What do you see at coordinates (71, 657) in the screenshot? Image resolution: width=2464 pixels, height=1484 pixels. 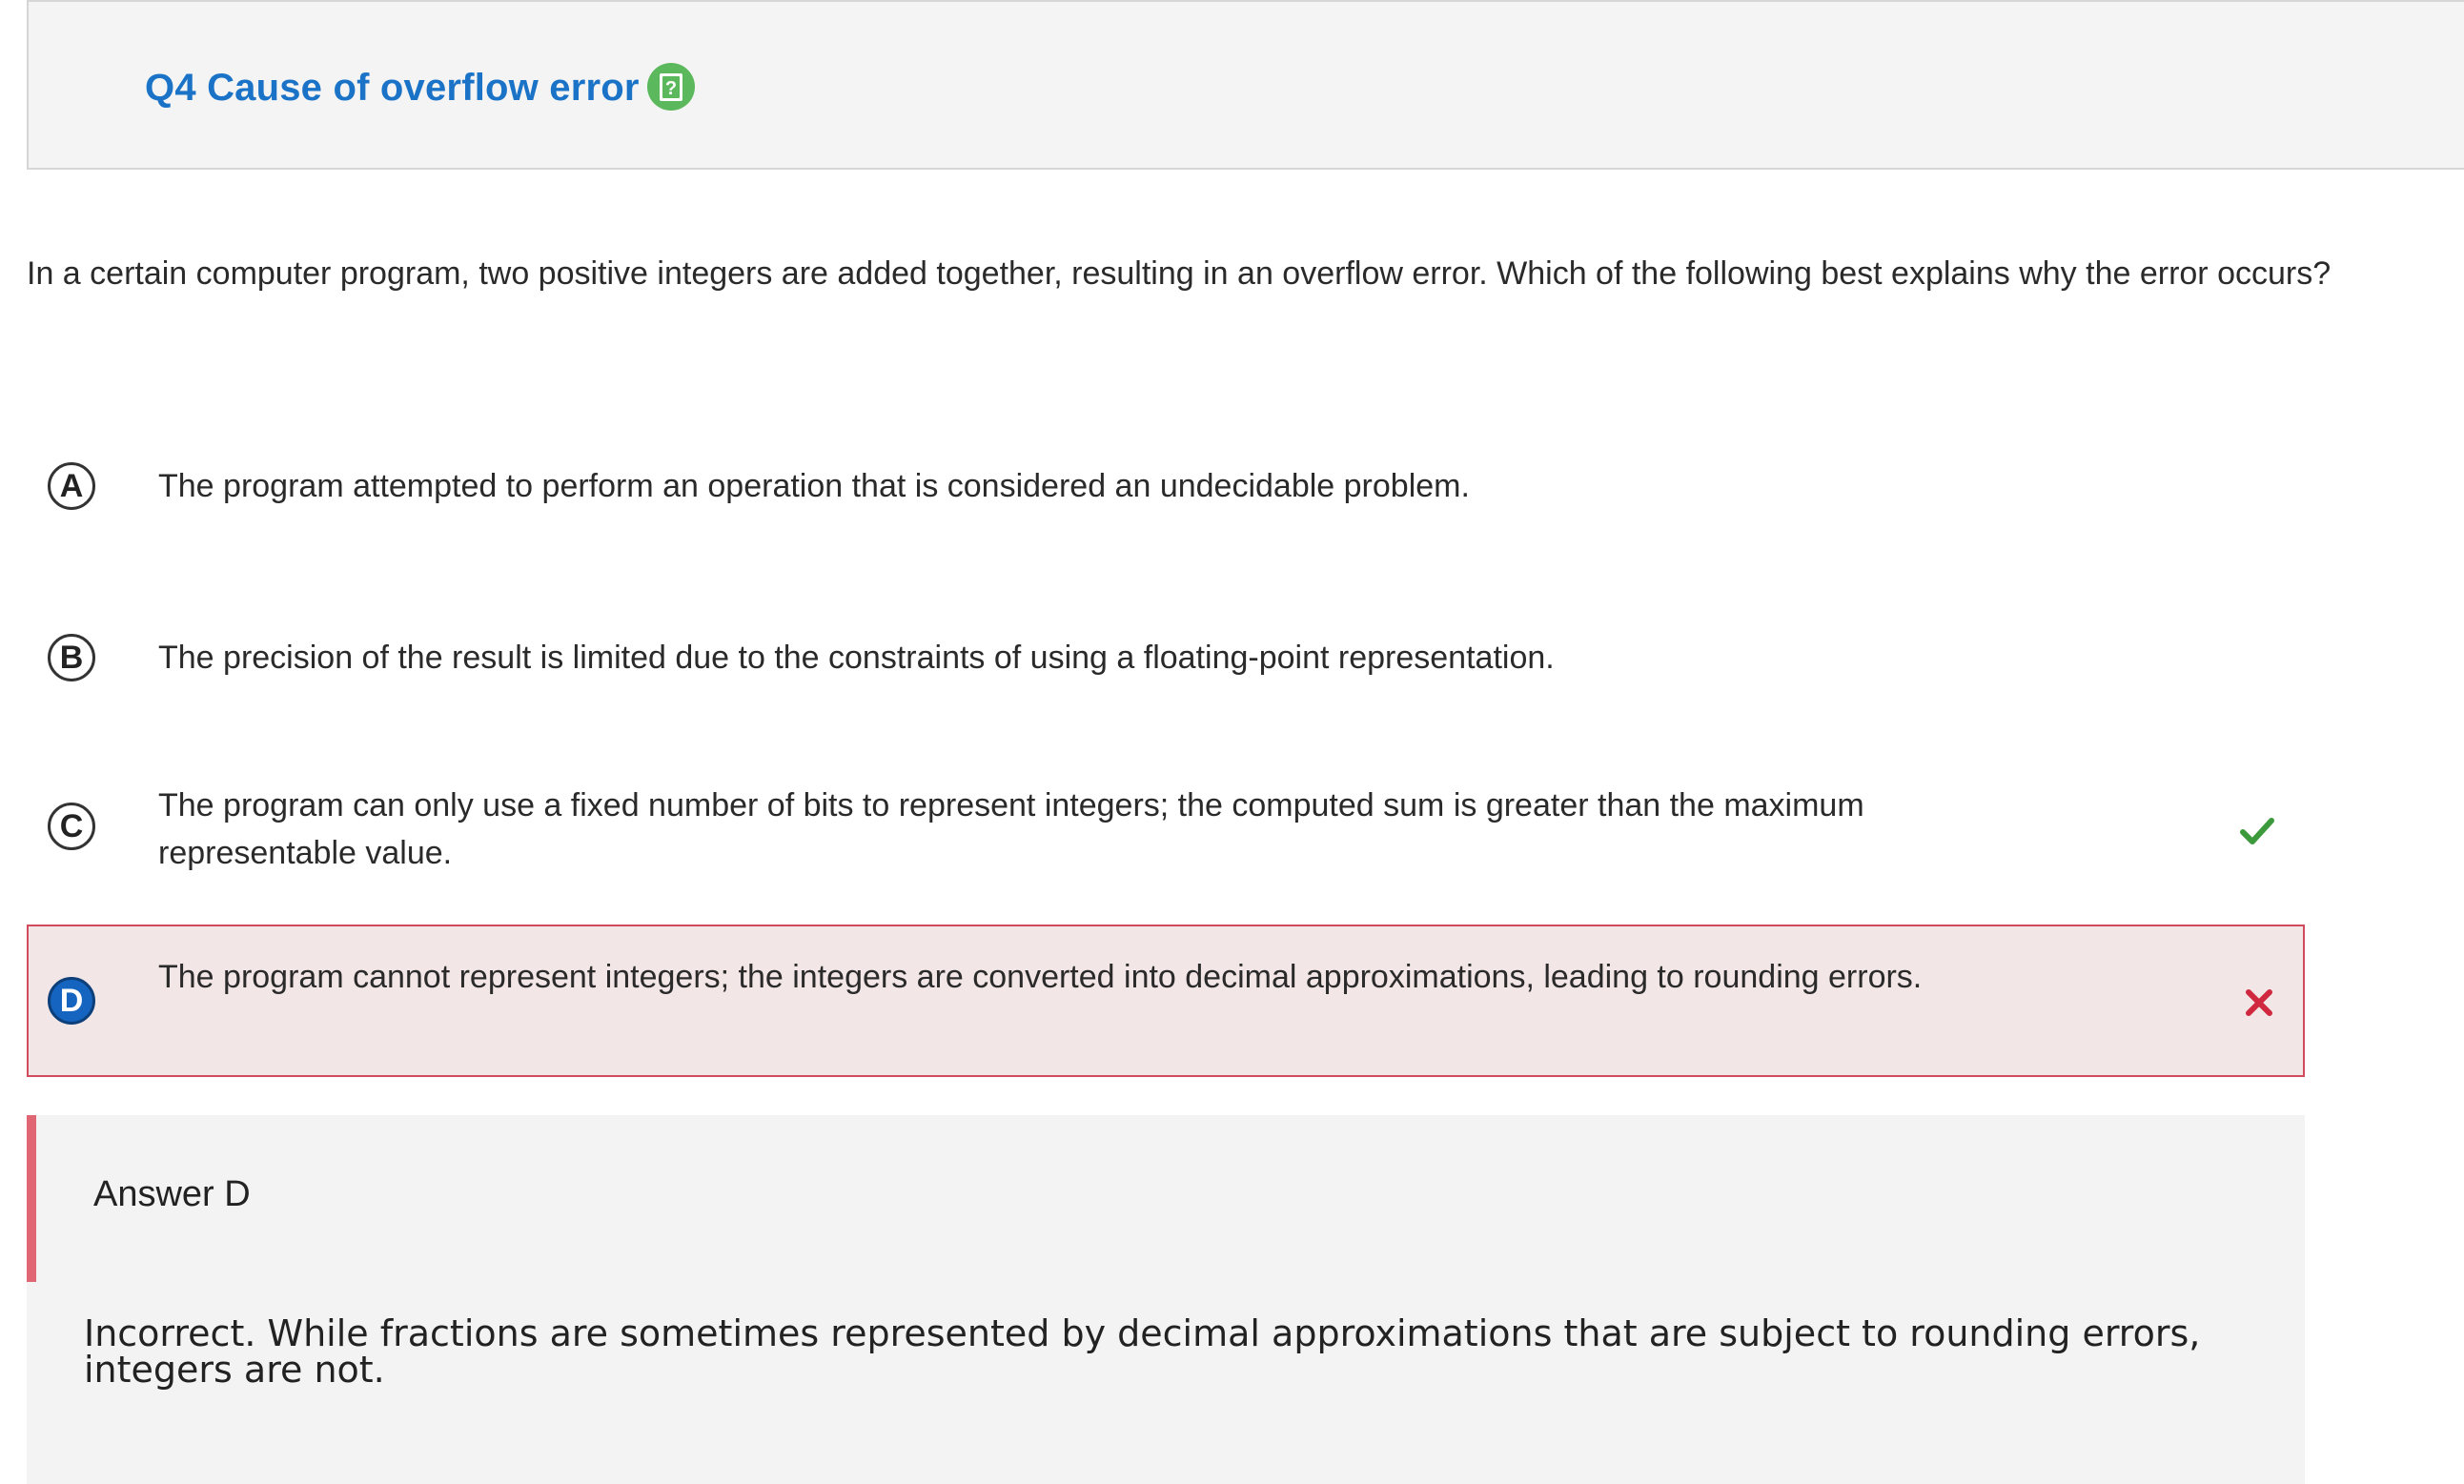 I see `option-letter-circle: B` at bounding box center [71, 657].